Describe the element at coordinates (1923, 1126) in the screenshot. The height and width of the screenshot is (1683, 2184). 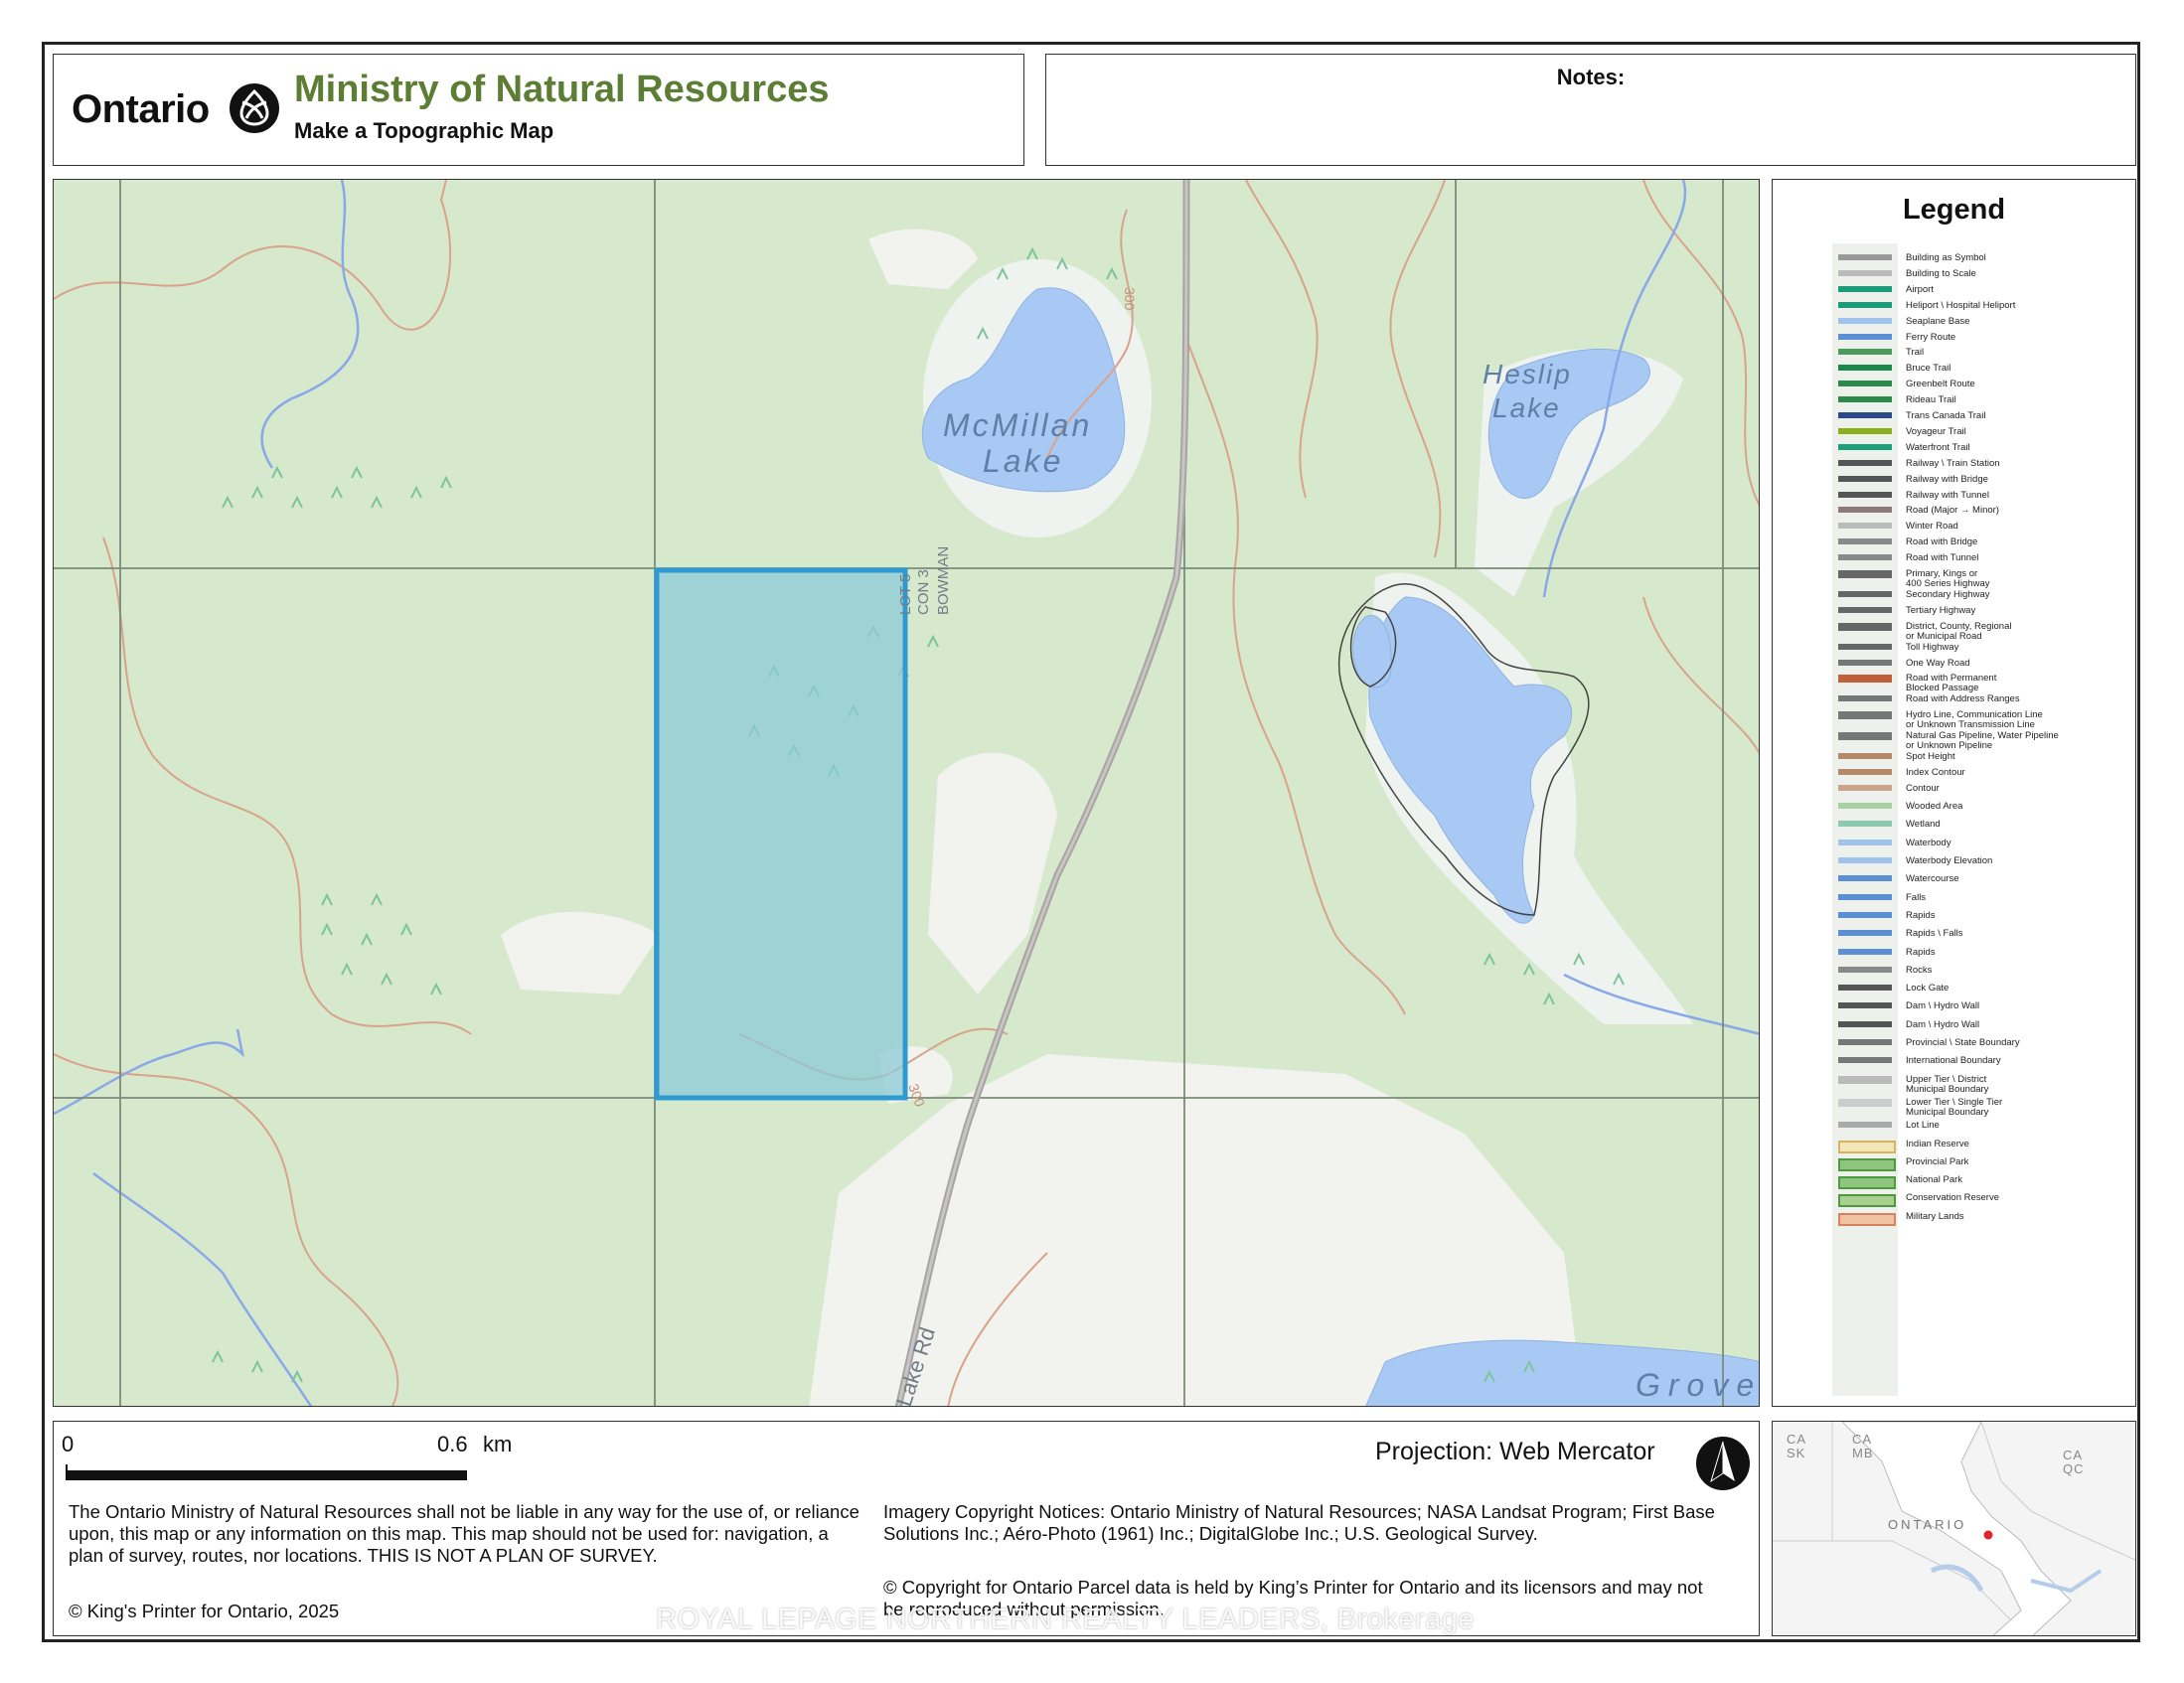
I see `legend-item: Lot Line` at that location.